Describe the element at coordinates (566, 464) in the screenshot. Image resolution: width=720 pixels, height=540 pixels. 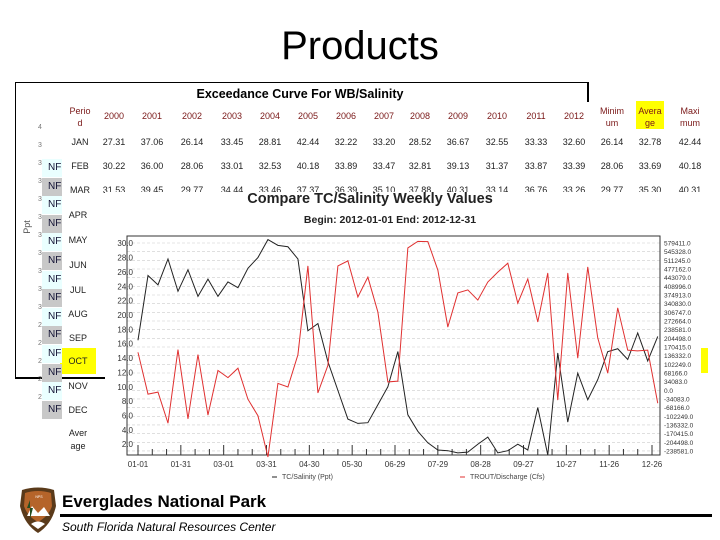
I see `x-tick-label: 10-27` at that location.